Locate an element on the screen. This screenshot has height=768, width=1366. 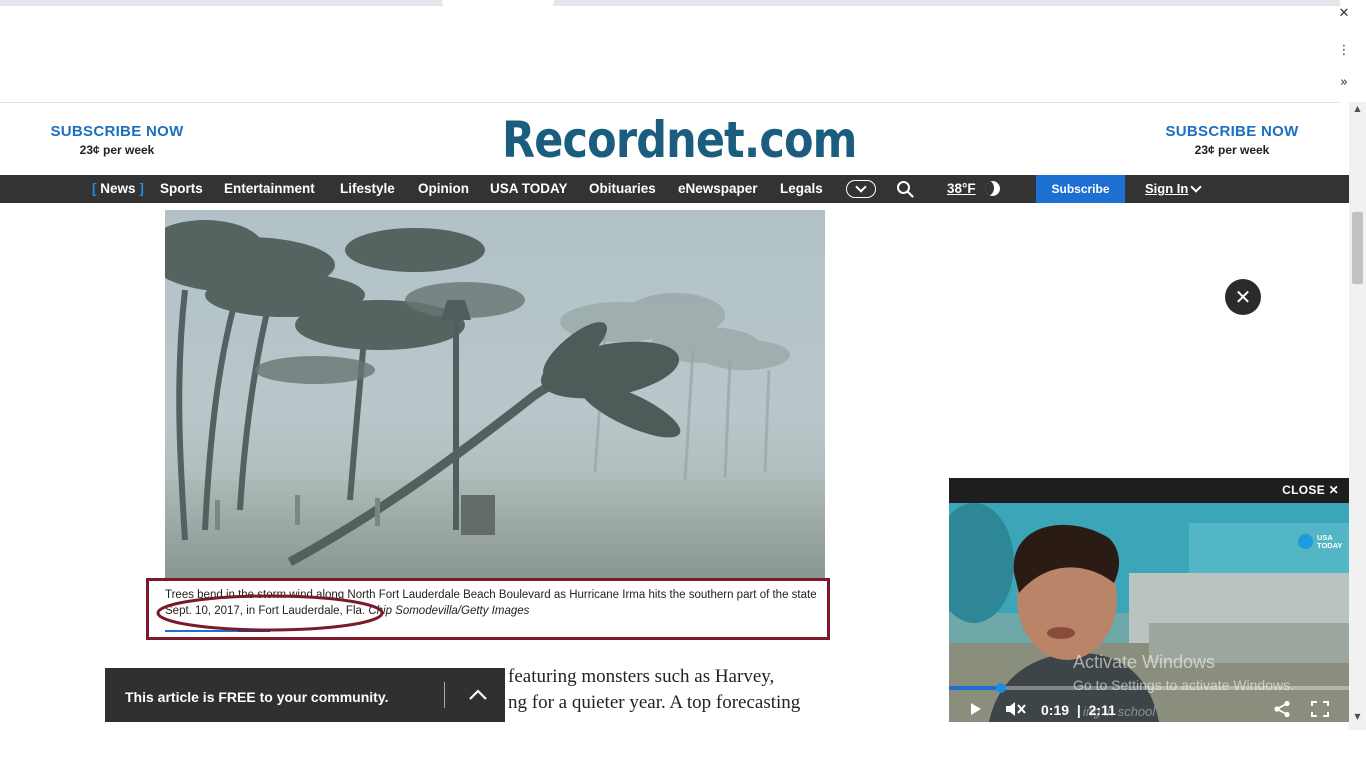
video-duration: 2:11 is located at coordinates (1102, 710).